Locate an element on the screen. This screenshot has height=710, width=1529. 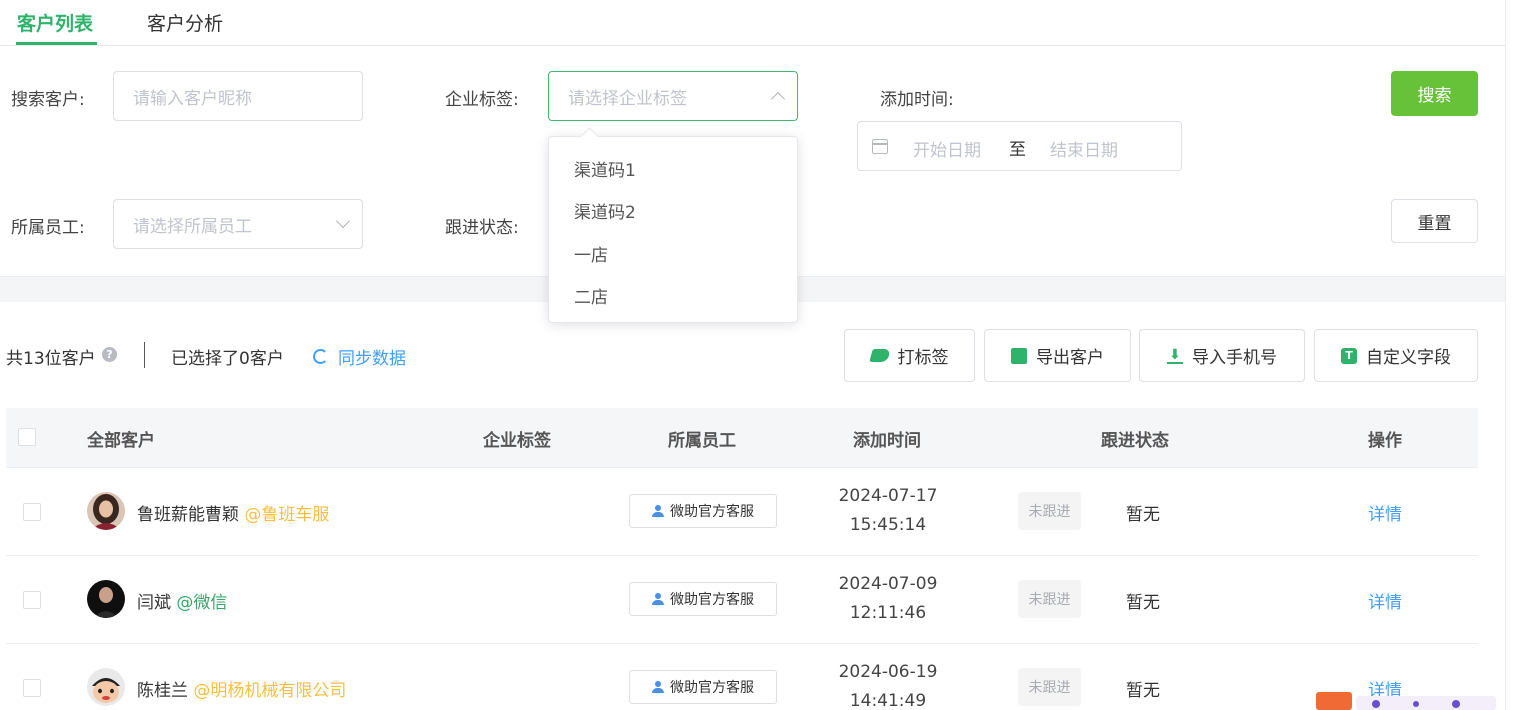
help-icon: ? is located at coordinates (109, 354).